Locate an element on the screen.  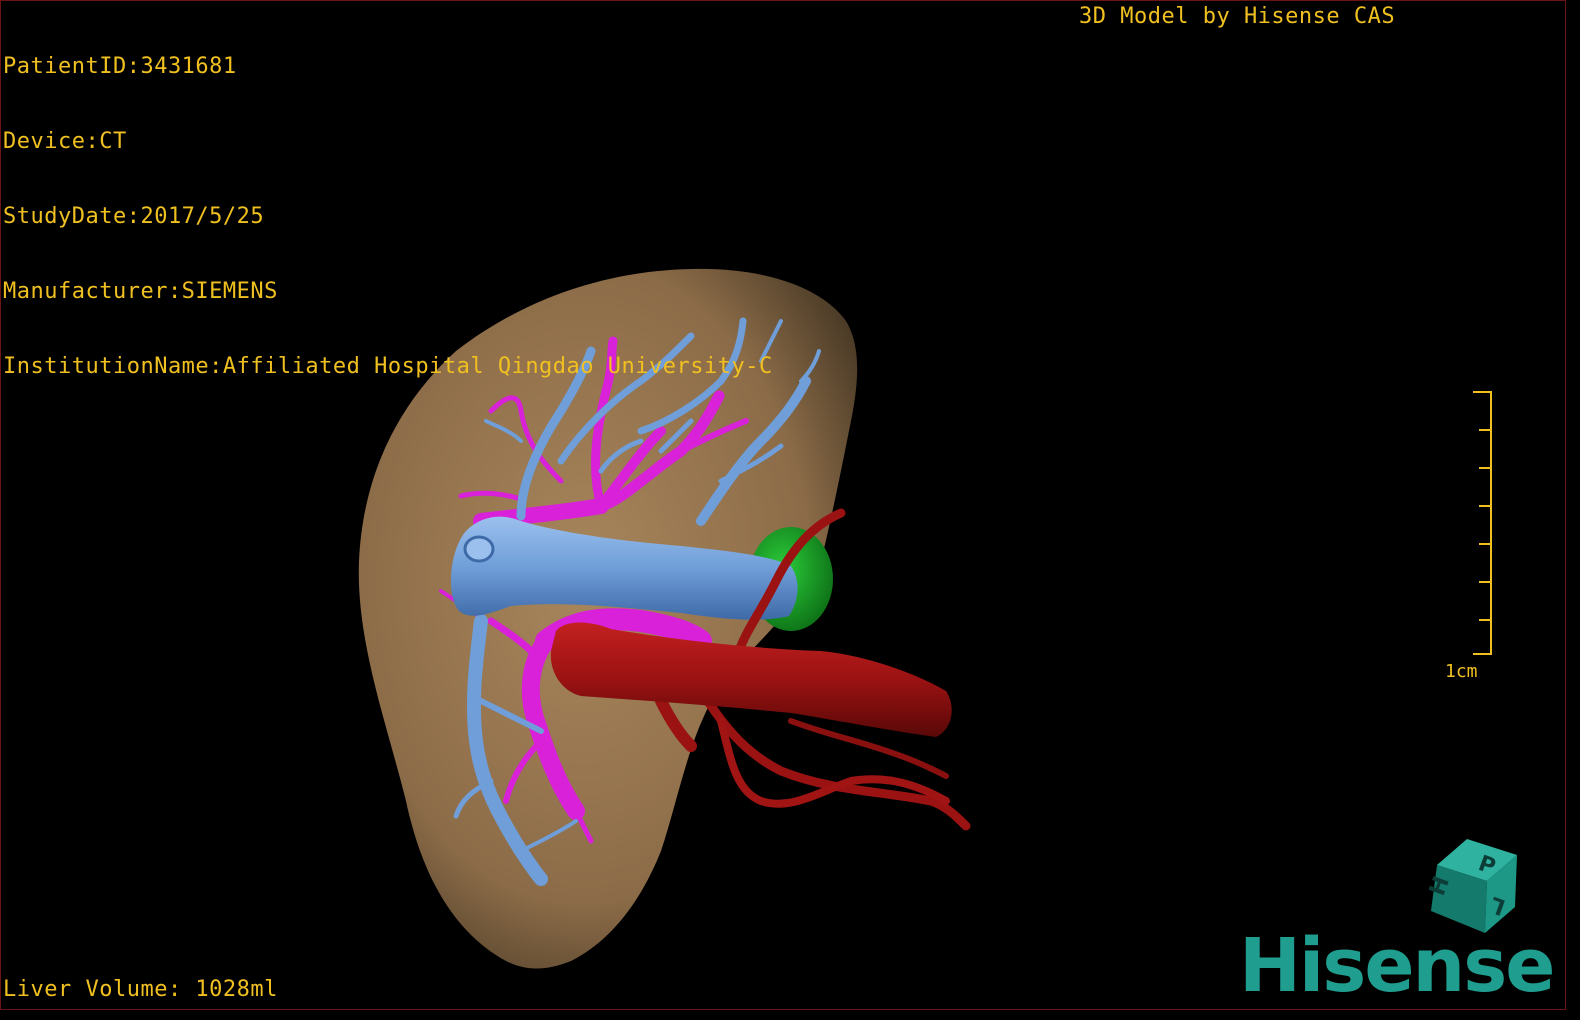
liver-volume: Liver Volume: 1028ml is located at coordinates (140, 989).